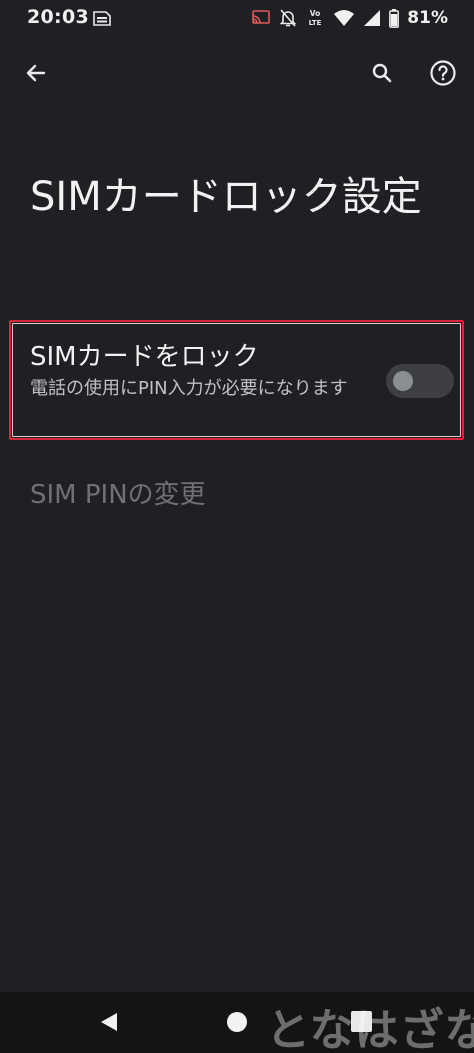  I want to click on nav-recents-icon, so click(361, 1021).